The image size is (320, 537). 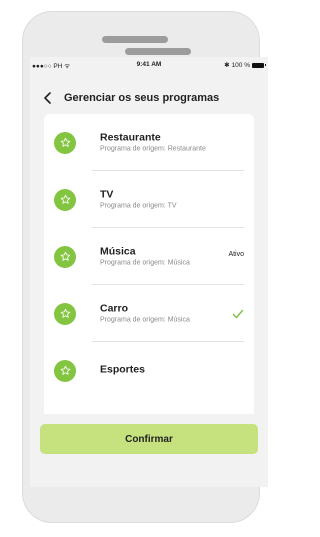 I want to click on bottom-action-area: Confirmar, so click(x=149, y=450).